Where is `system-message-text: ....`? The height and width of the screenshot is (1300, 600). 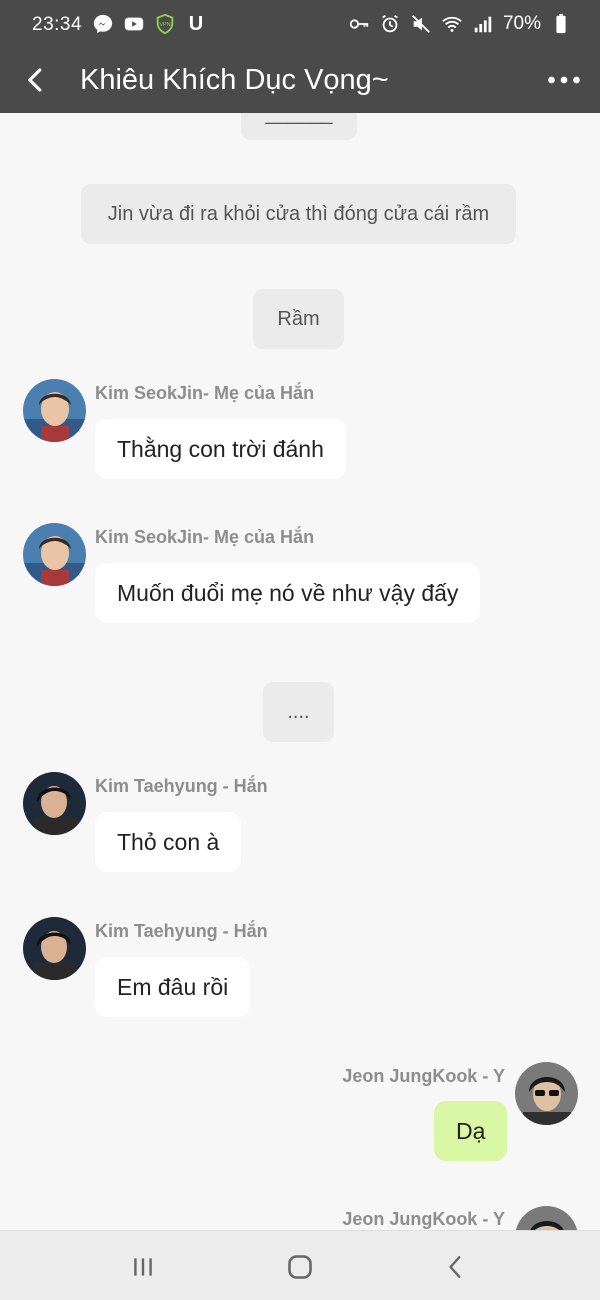 system-message-text: .... is located at coordinates (298, 711).